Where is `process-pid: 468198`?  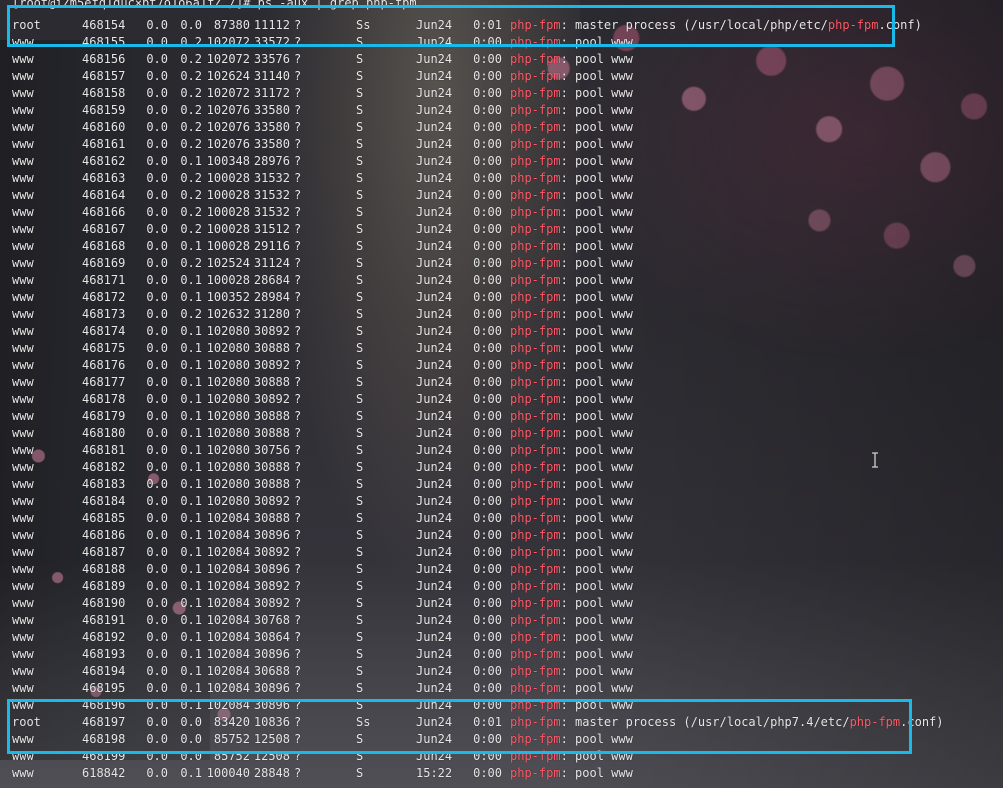 process-pid: 468198 is located at coordinates (104, 739).